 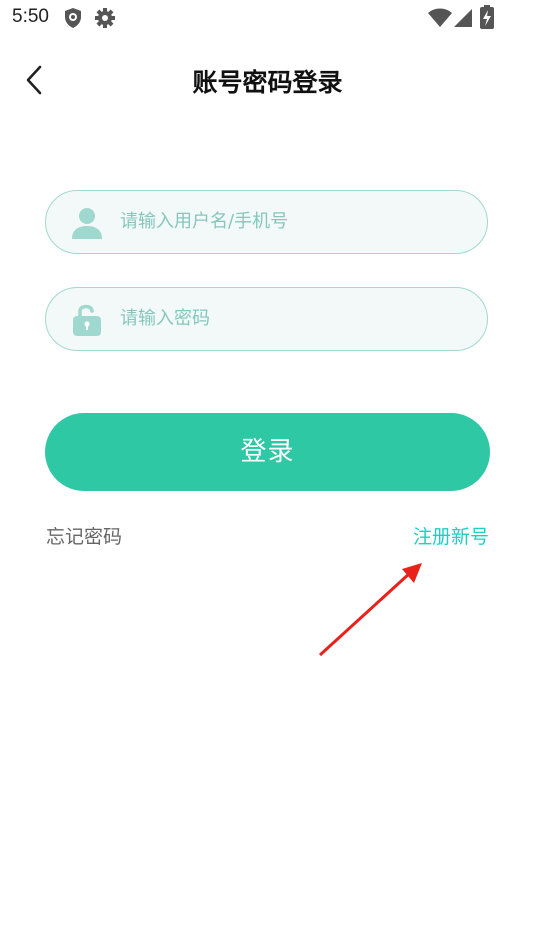 I want to click on username-field, so click(x=266, y=222).